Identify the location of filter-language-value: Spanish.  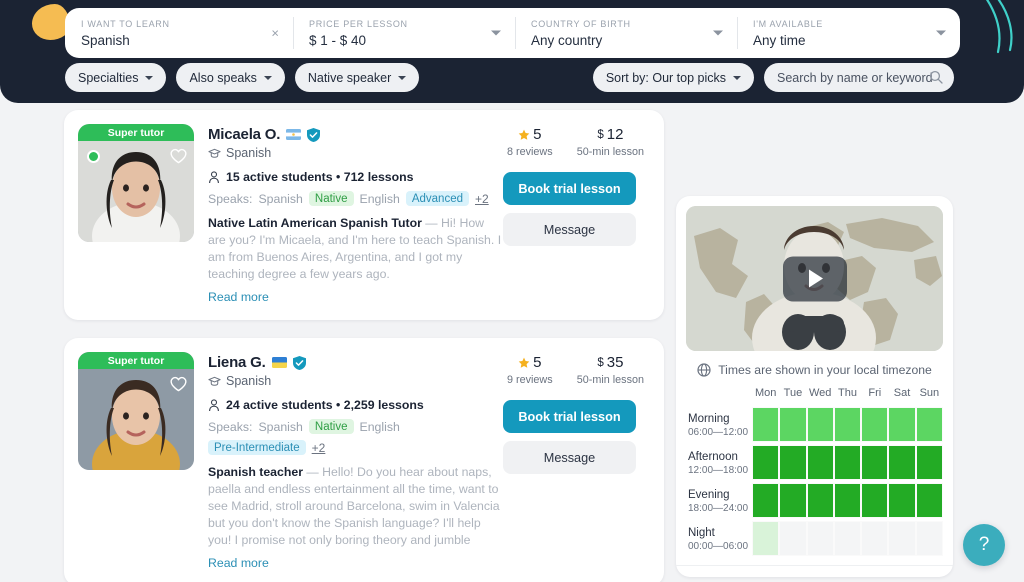
(105, 40).